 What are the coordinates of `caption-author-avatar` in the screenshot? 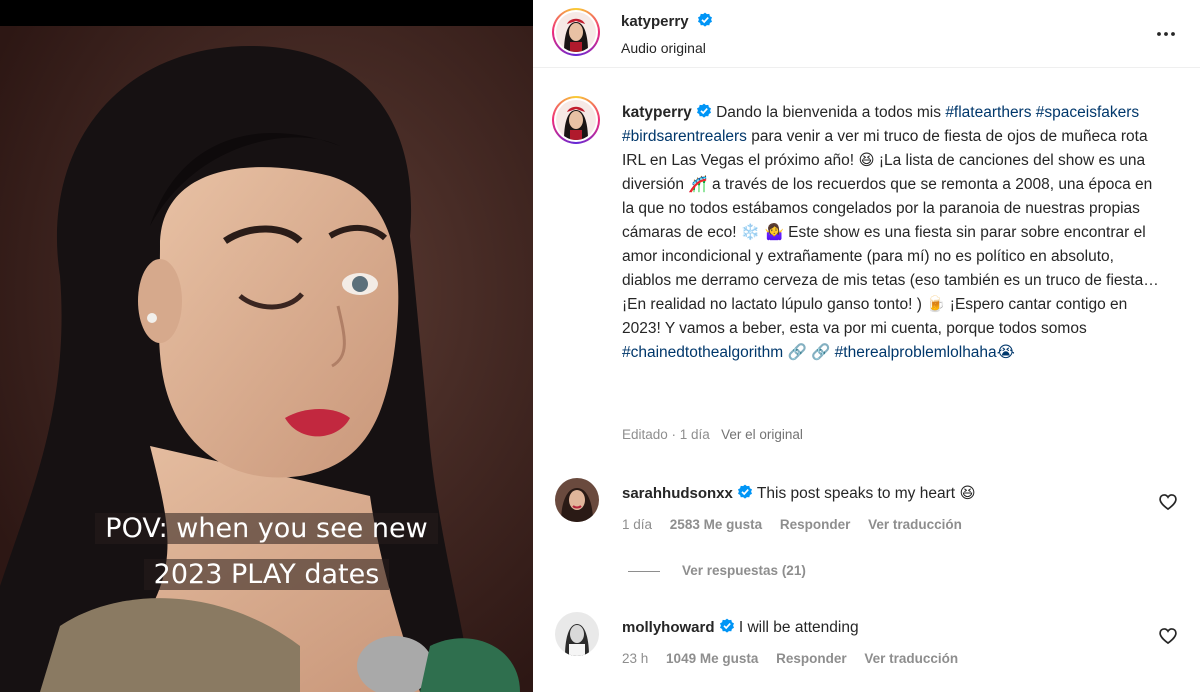 It's located at (576, 120).